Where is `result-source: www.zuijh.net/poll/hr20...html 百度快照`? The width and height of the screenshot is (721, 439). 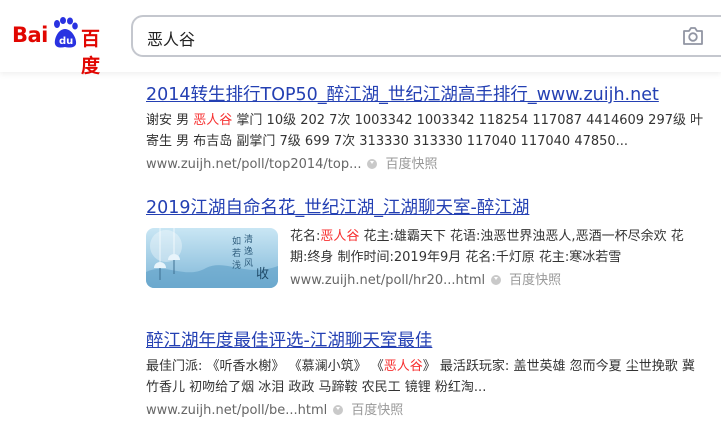 result-source: www.zuijh.net/poll/hr20...html 百度快照 is located at coordinates (495, 281).